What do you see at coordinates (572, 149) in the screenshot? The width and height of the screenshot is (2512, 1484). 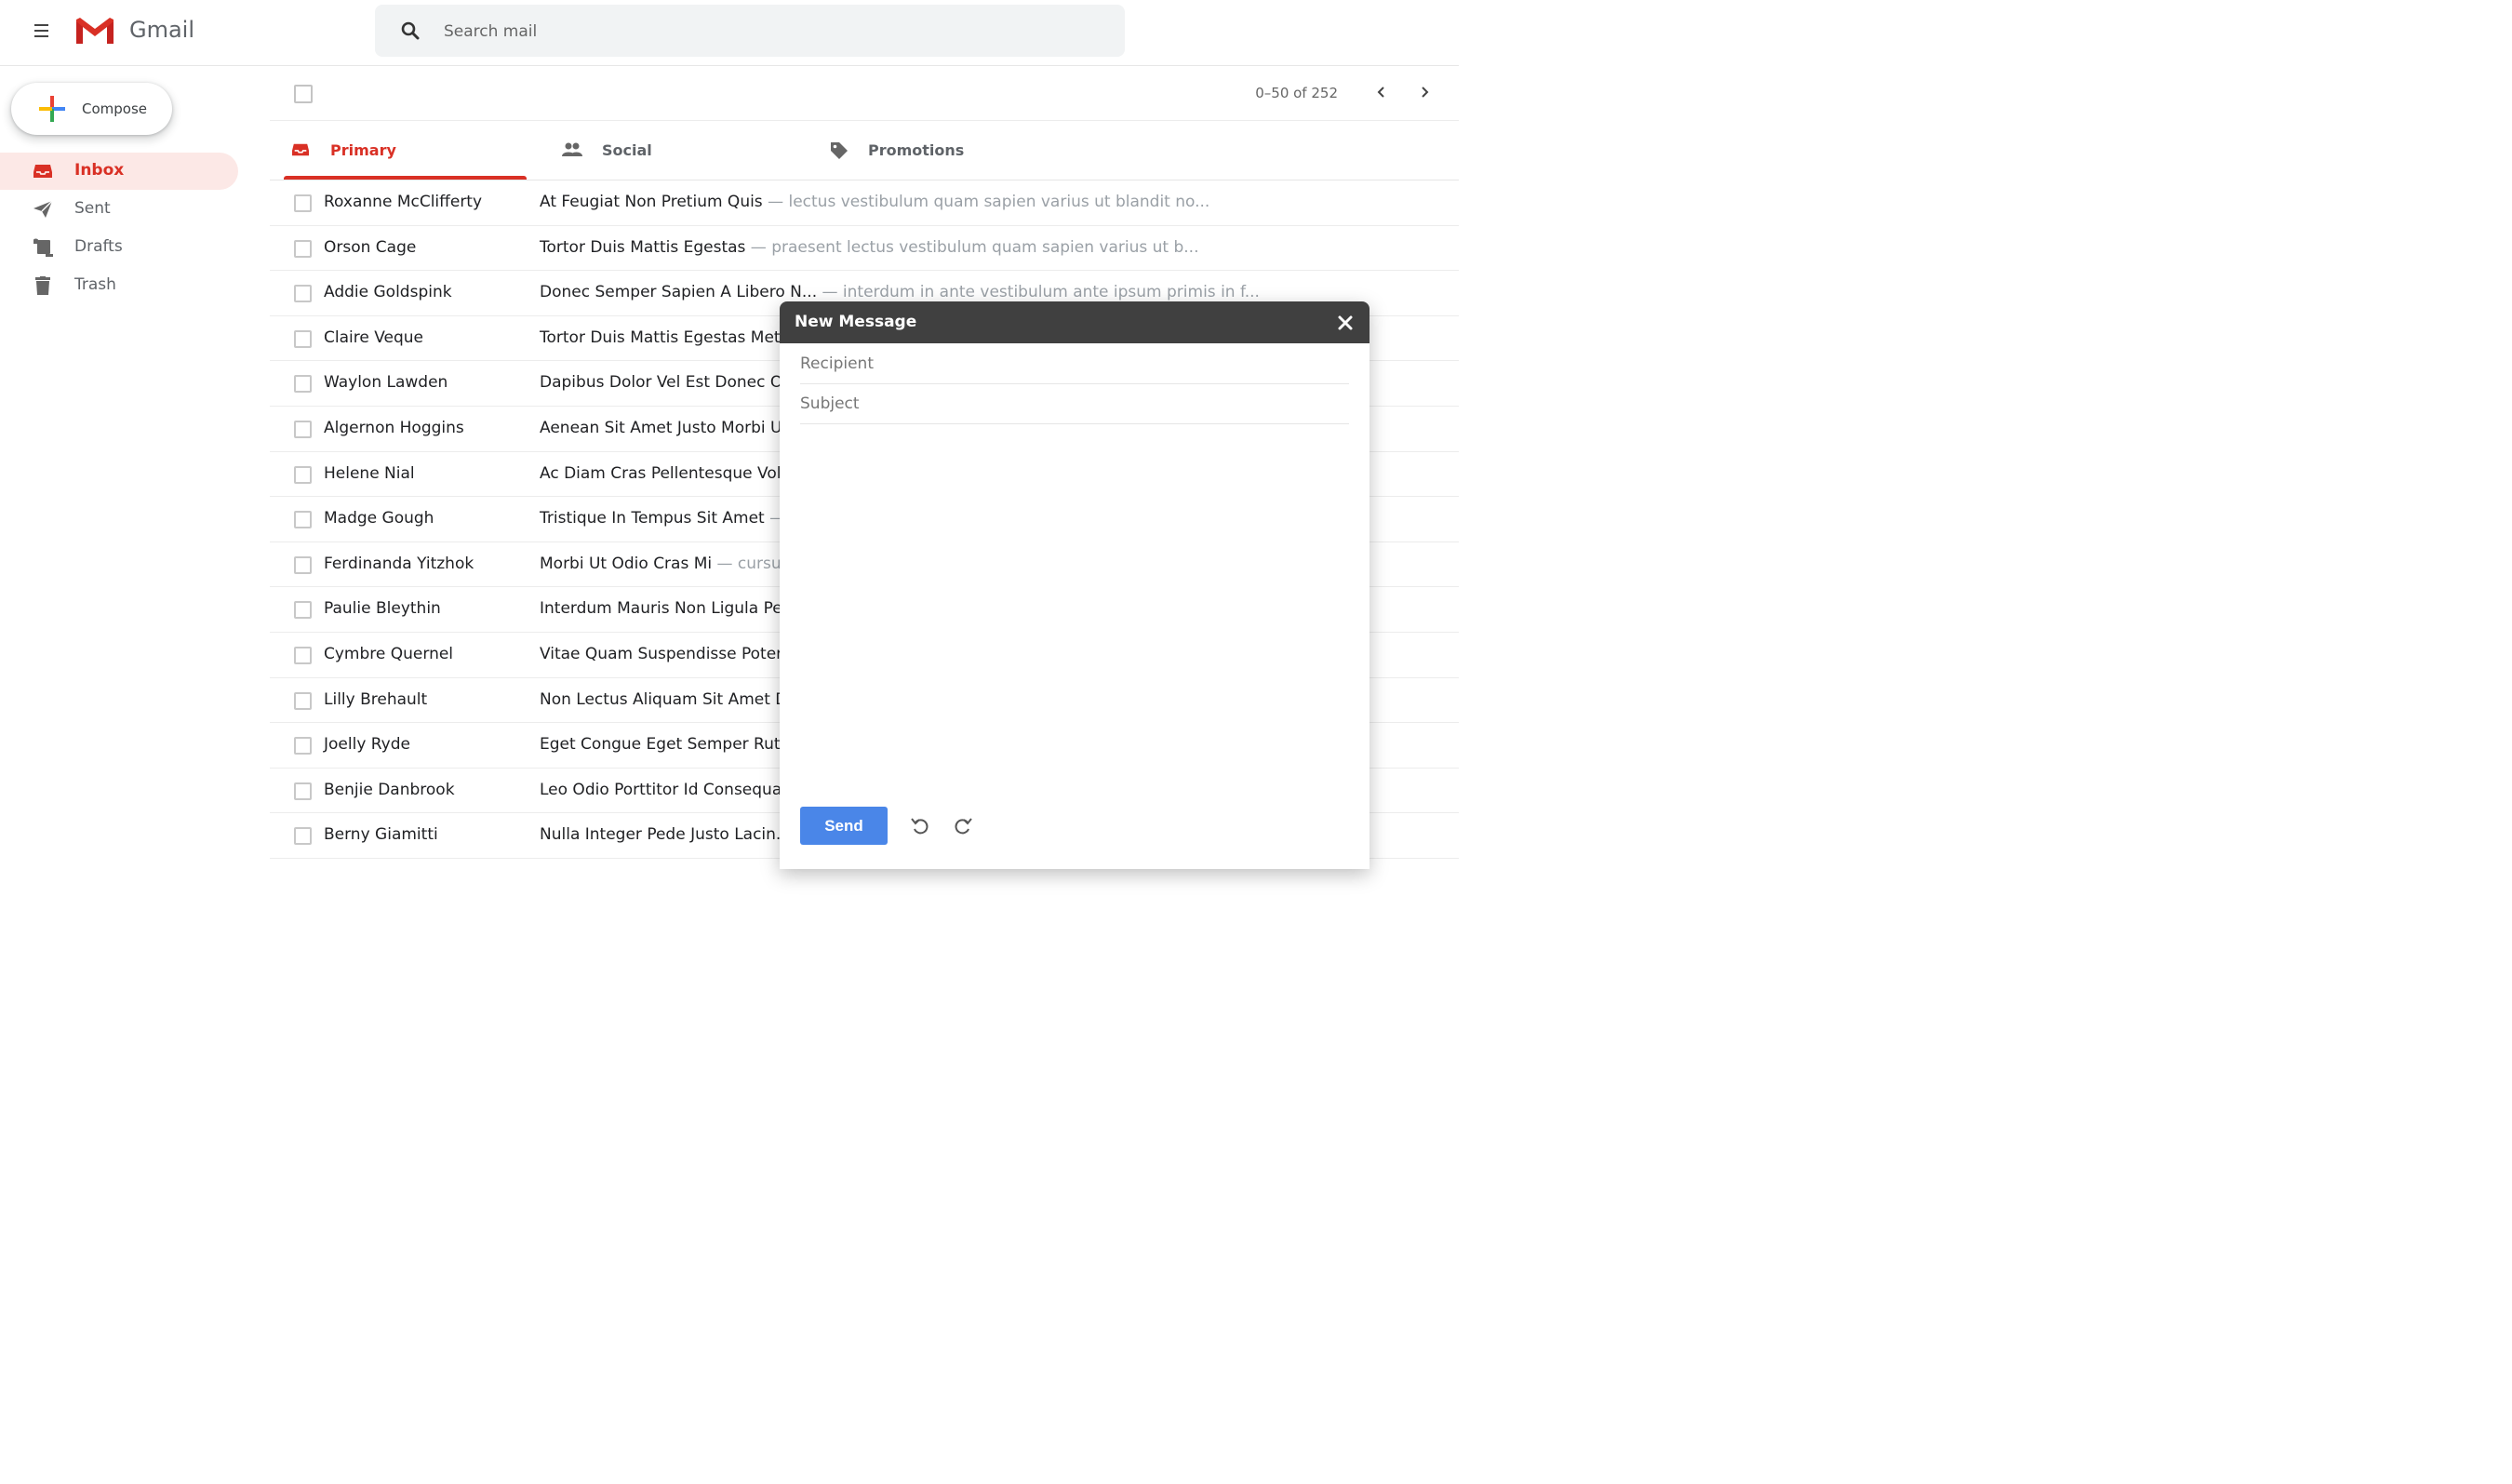 I see `people-icon` at bounding box center [572, 149].